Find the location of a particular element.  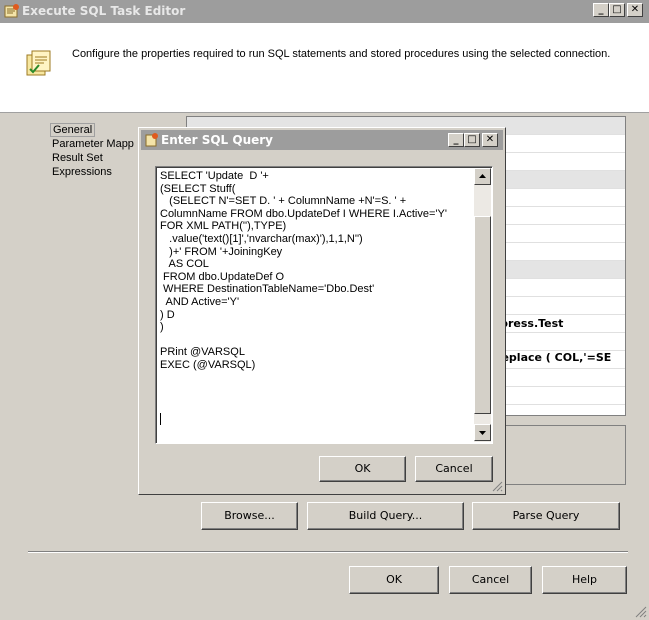

nav-item-parameter-mapping: Parameter Mapp is located at coordinates (93, 144).